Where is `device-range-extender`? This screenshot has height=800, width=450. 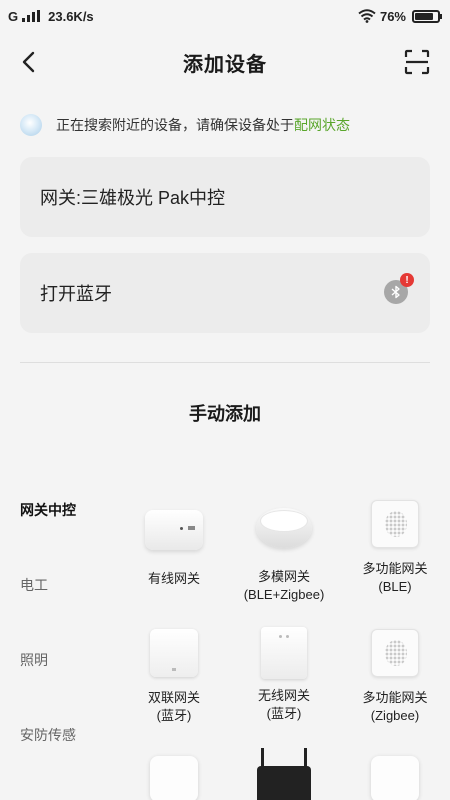
device-range-extender is located at coordinates (284, 774).